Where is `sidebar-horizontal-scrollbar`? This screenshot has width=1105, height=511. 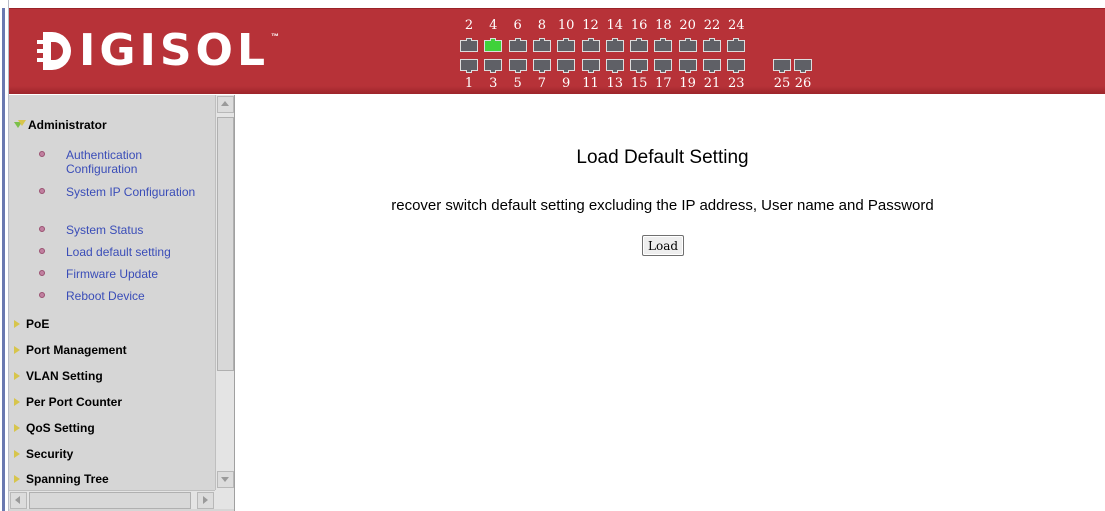 sidebar-horizontal-scrollbar is located at coordinates (112, 499).